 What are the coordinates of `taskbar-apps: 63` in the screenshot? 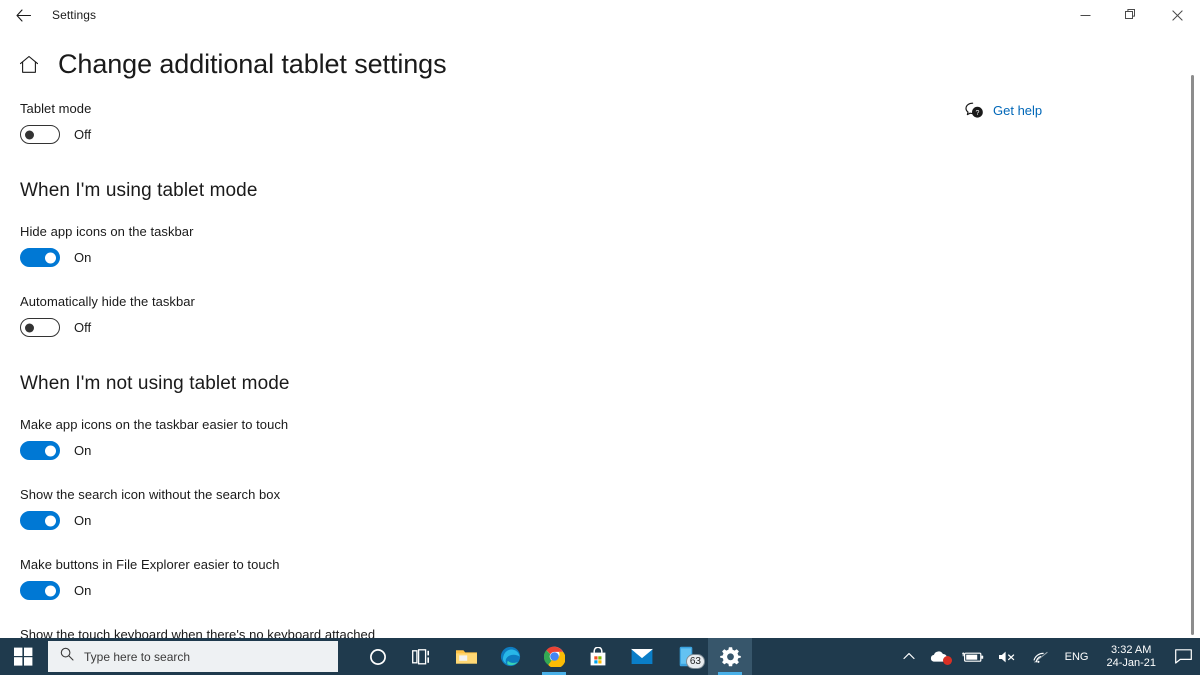 It's located at (554, 656).